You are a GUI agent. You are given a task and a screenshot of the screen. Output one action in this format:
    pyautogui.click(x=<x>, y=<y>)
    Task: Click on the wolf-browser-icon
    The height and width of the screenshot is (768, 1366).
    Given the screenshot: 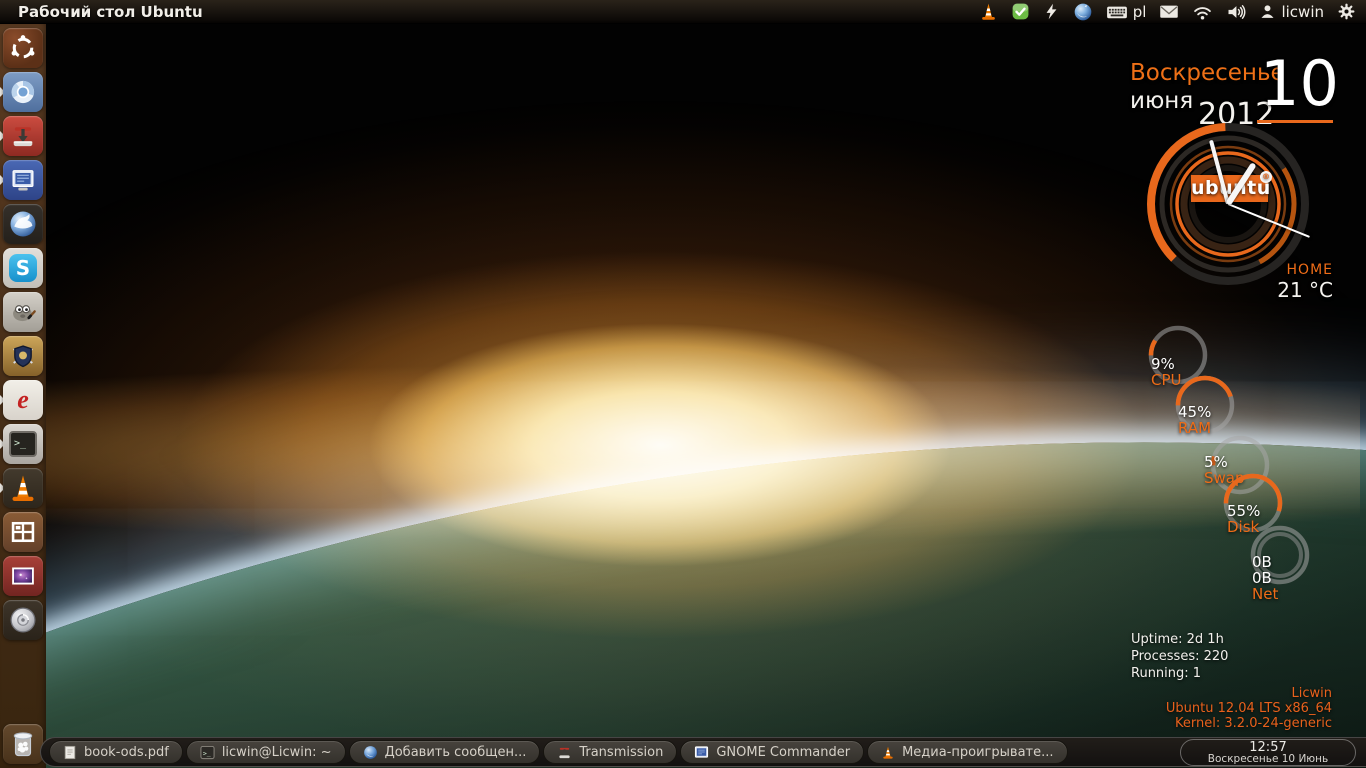 What is the action you would take?
    pyautogui.click(x=23, y=224)
    